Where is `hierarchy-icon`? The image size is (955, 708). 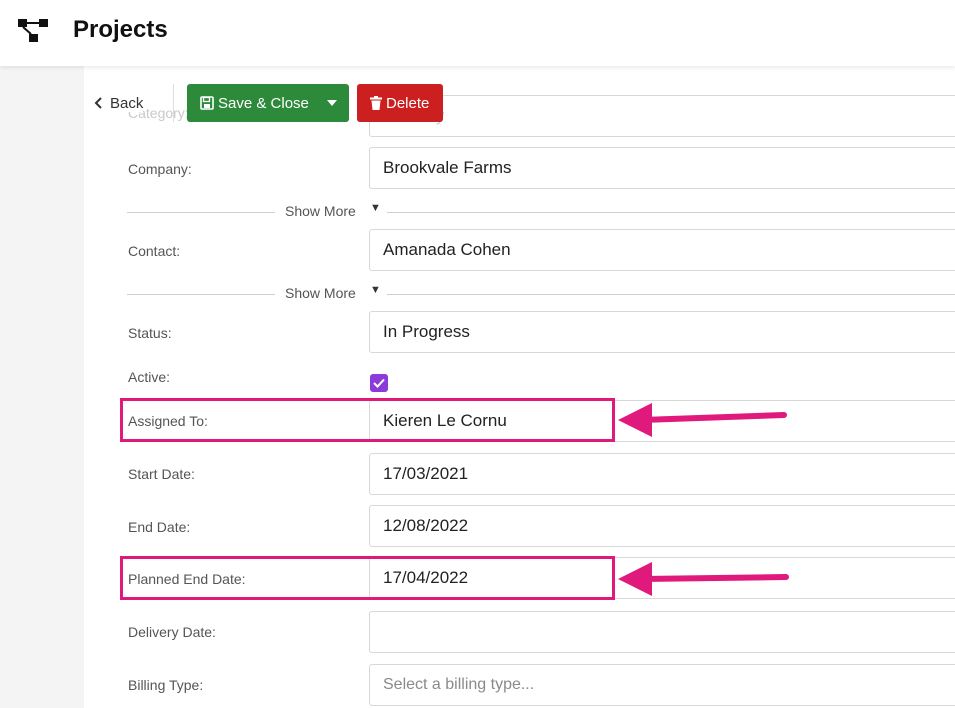 hierarchy-icon is located at coordinates (33, 30).